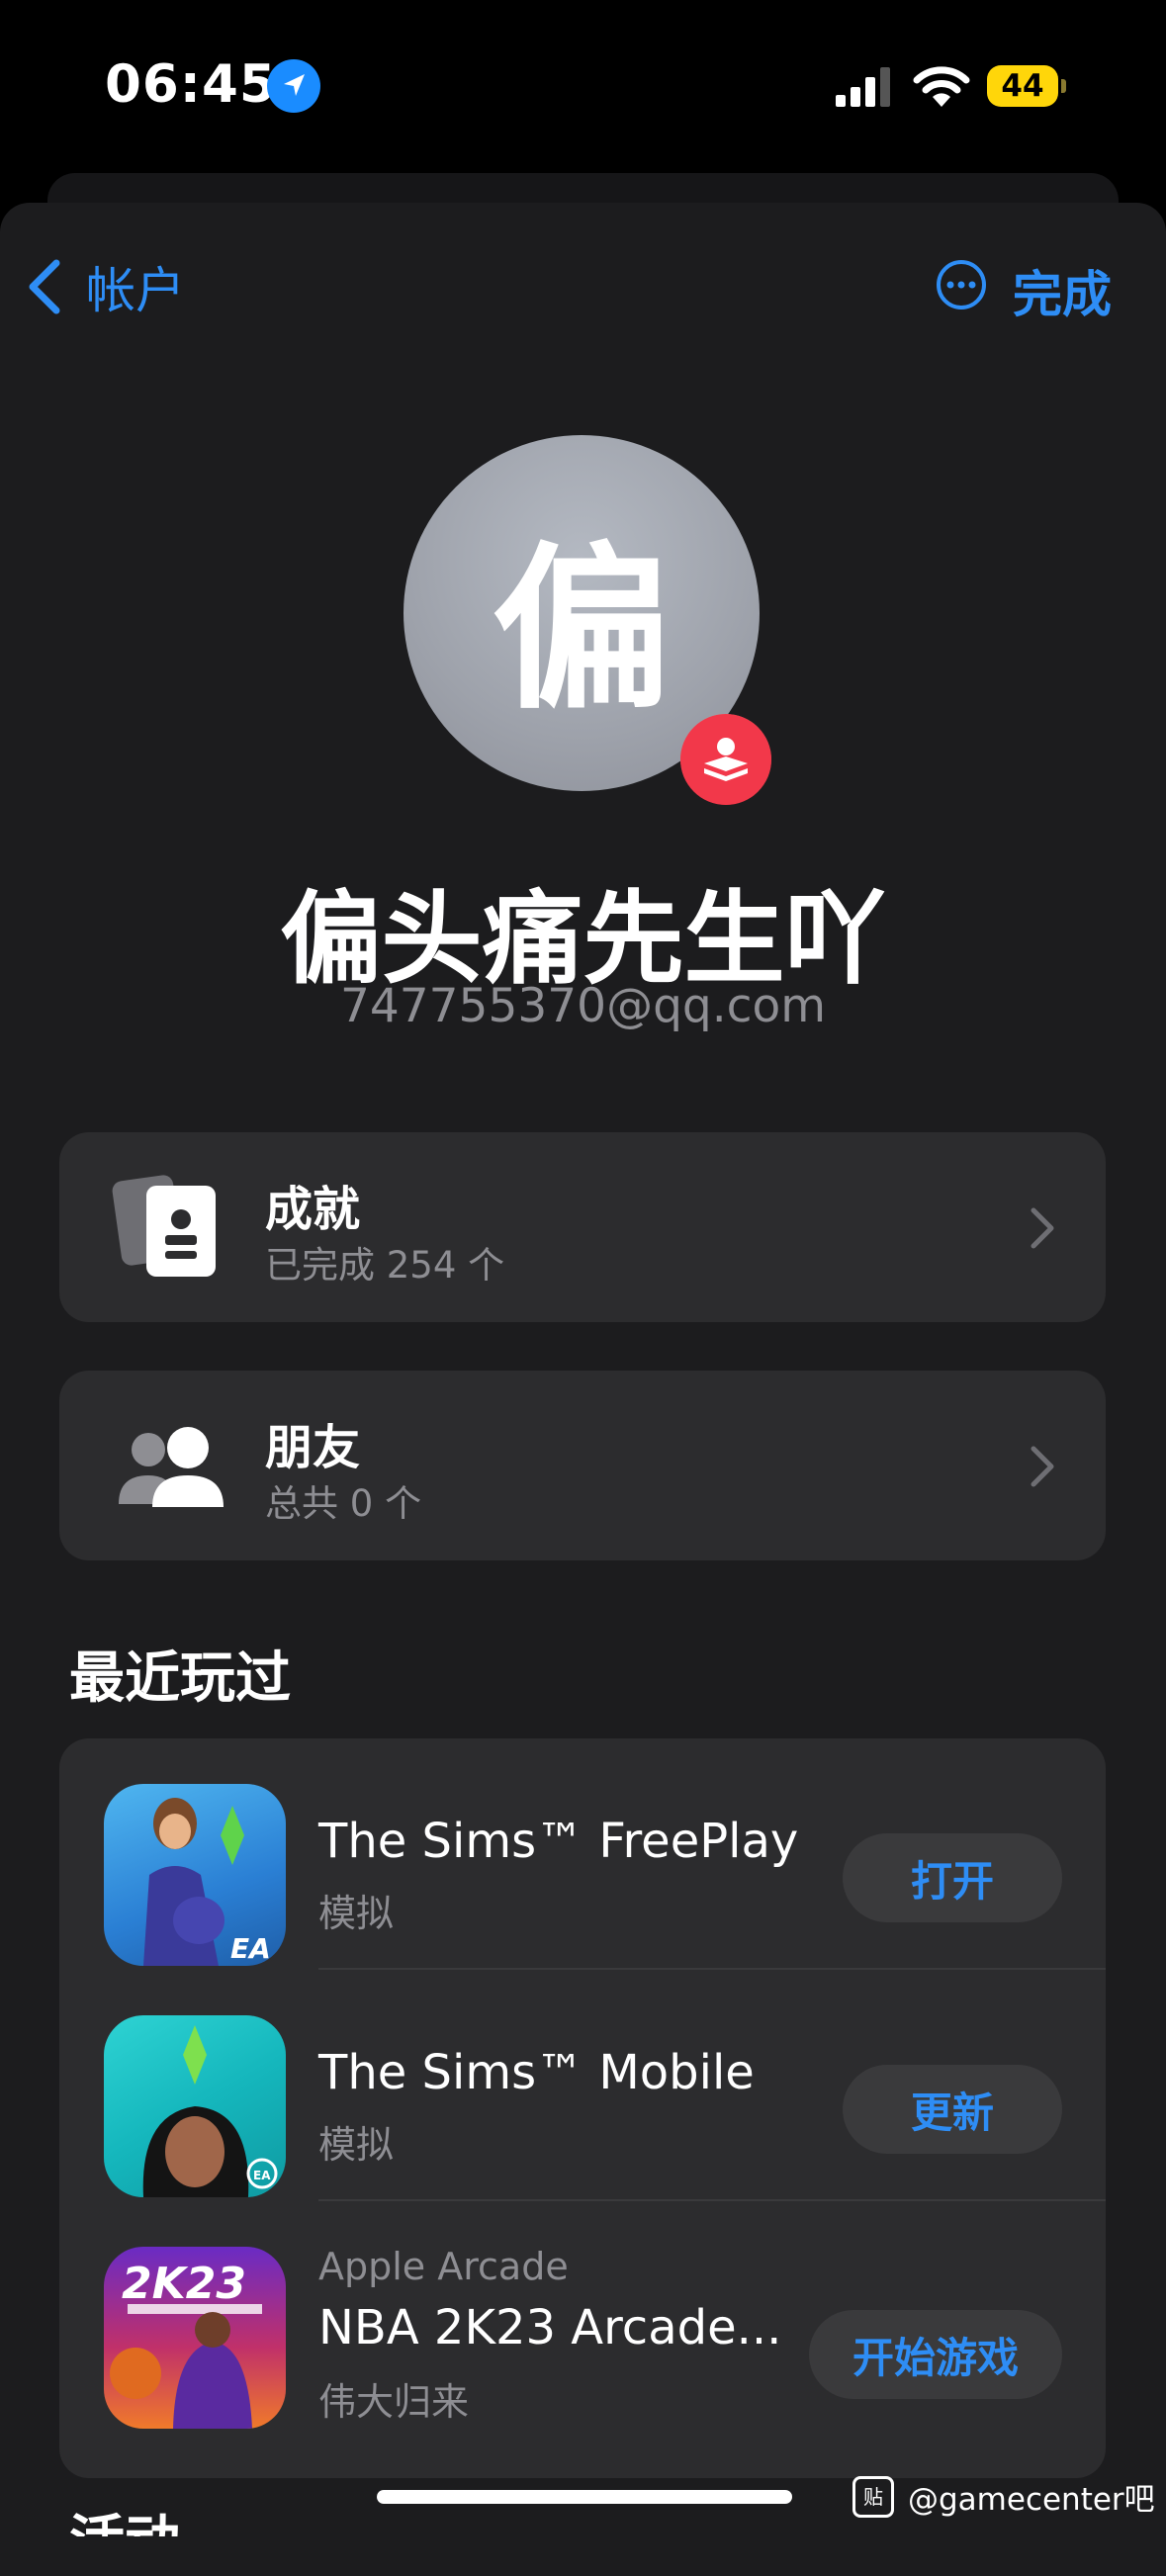  Describe the element at coordinates (584, 2497) in the screenshot. I see `home-indicator` at that location.